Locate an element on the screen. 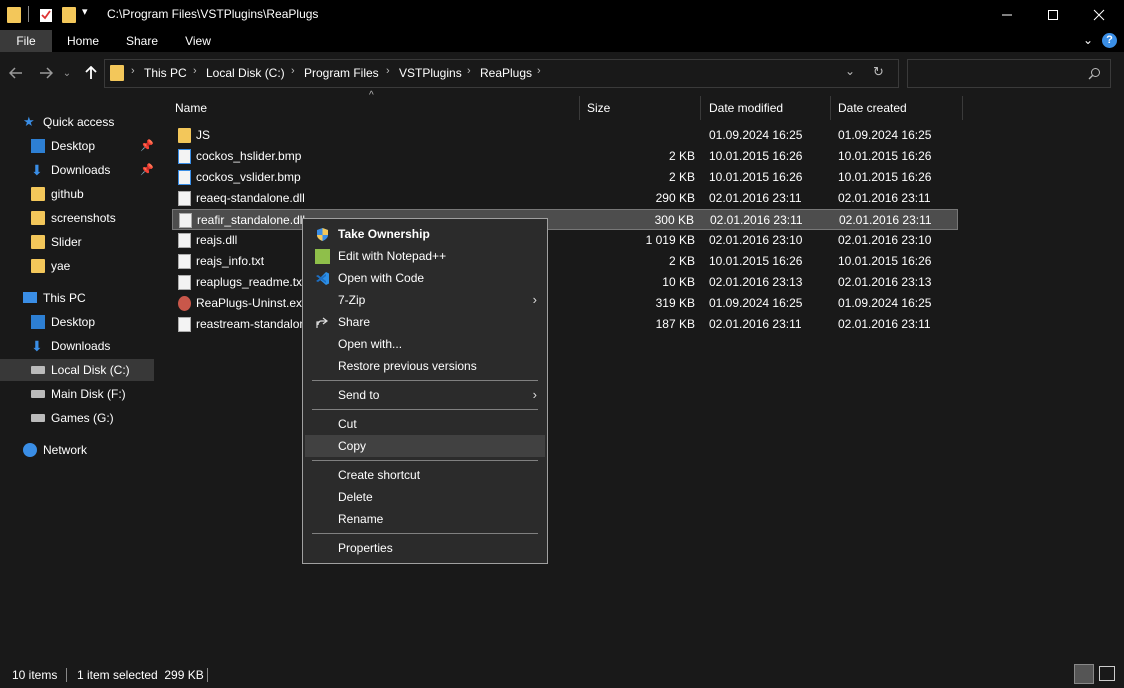 This screenshot has width=1124, height=688. back-arrow-icon is located at coordinates (15, 73).